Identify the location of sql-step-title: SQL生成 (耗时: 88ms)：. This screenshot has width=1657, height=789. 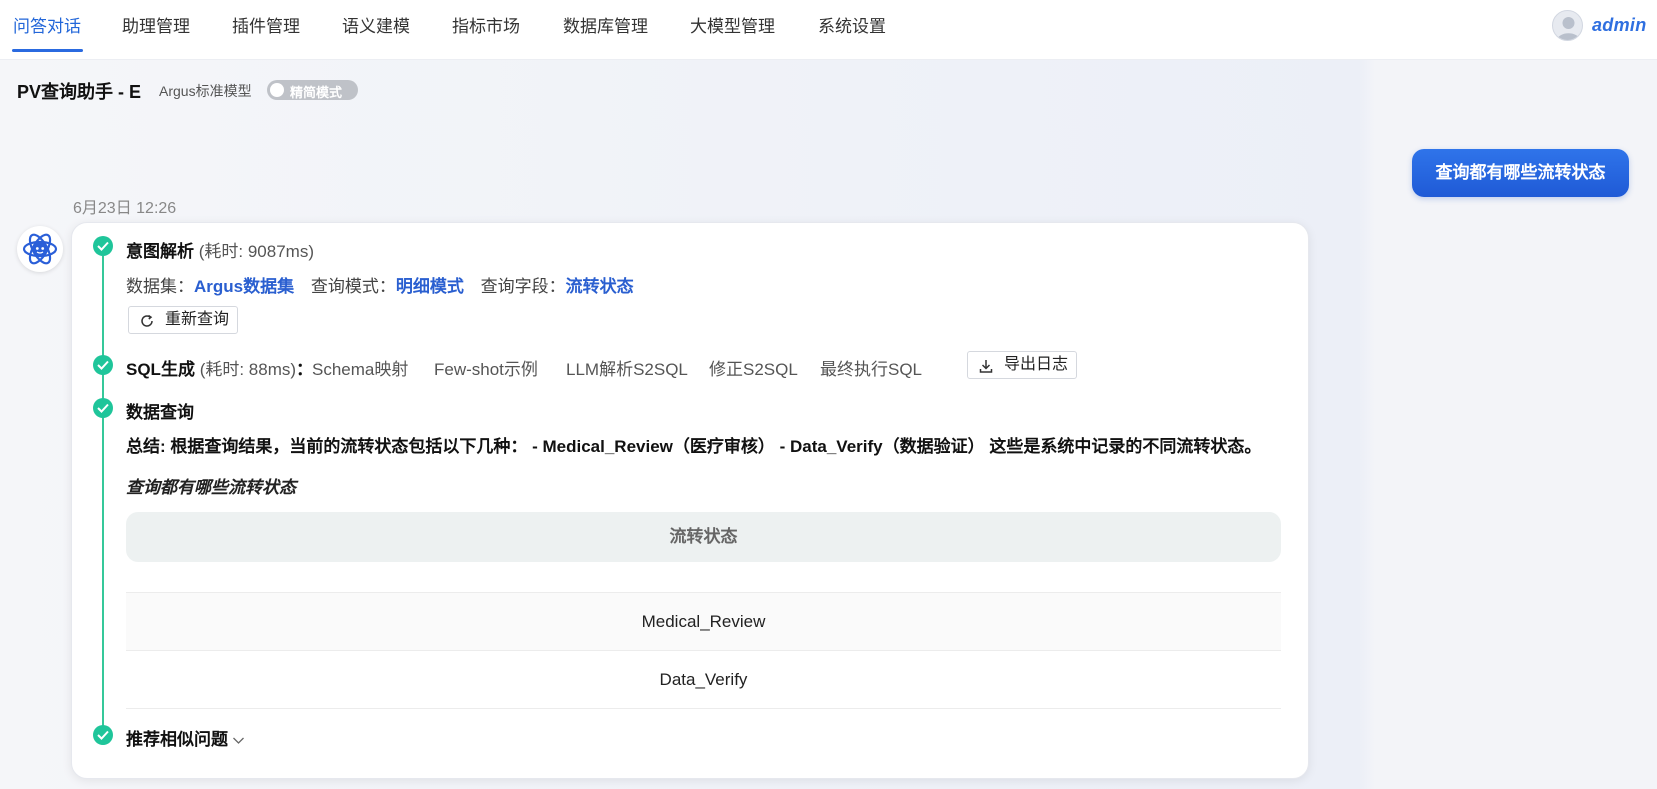
(219, 367).